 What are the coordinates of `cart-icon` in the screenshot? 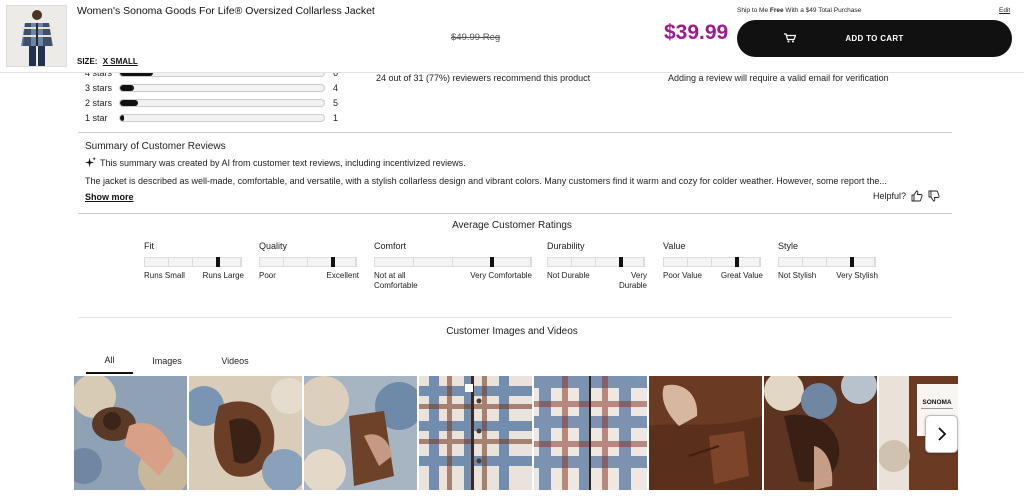 It's located at (790, 38).